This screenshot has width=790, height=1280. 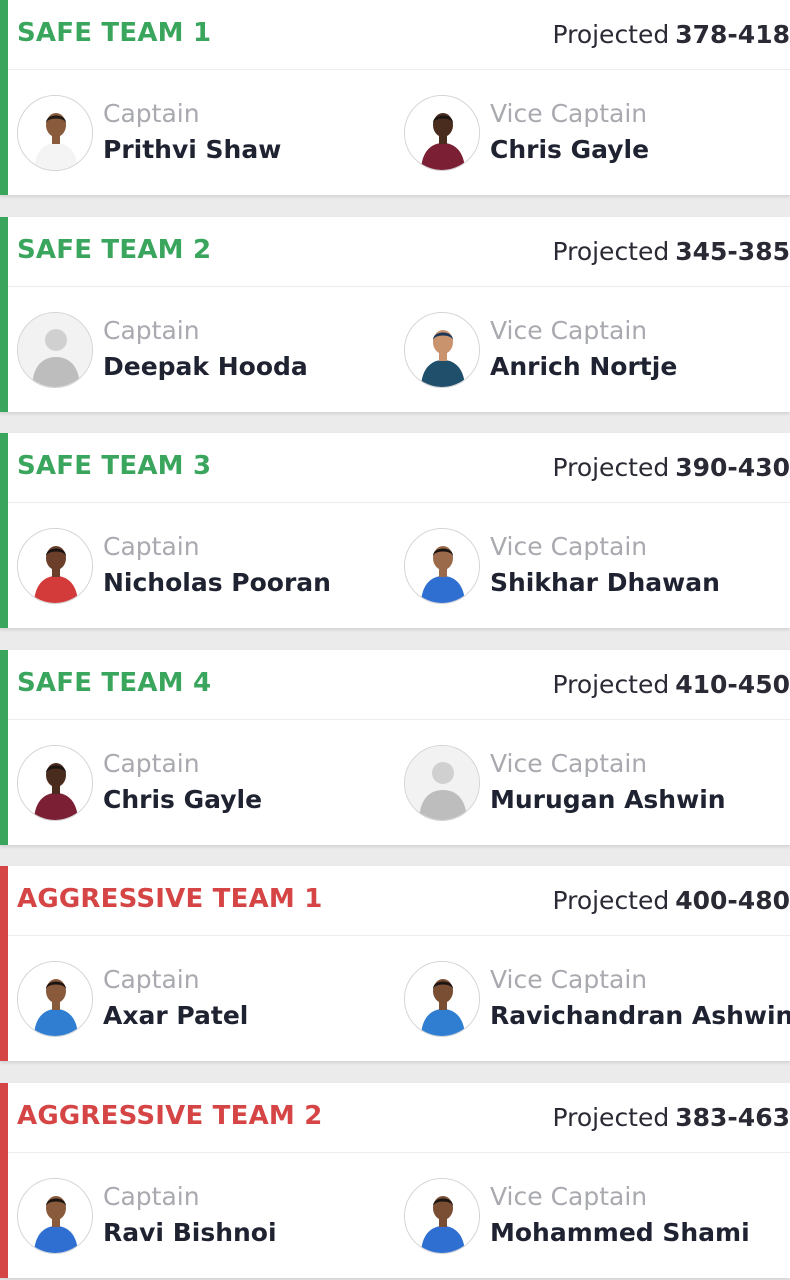 I want to click on projected-score: Projected 390-430, so click(x=671, y=467).